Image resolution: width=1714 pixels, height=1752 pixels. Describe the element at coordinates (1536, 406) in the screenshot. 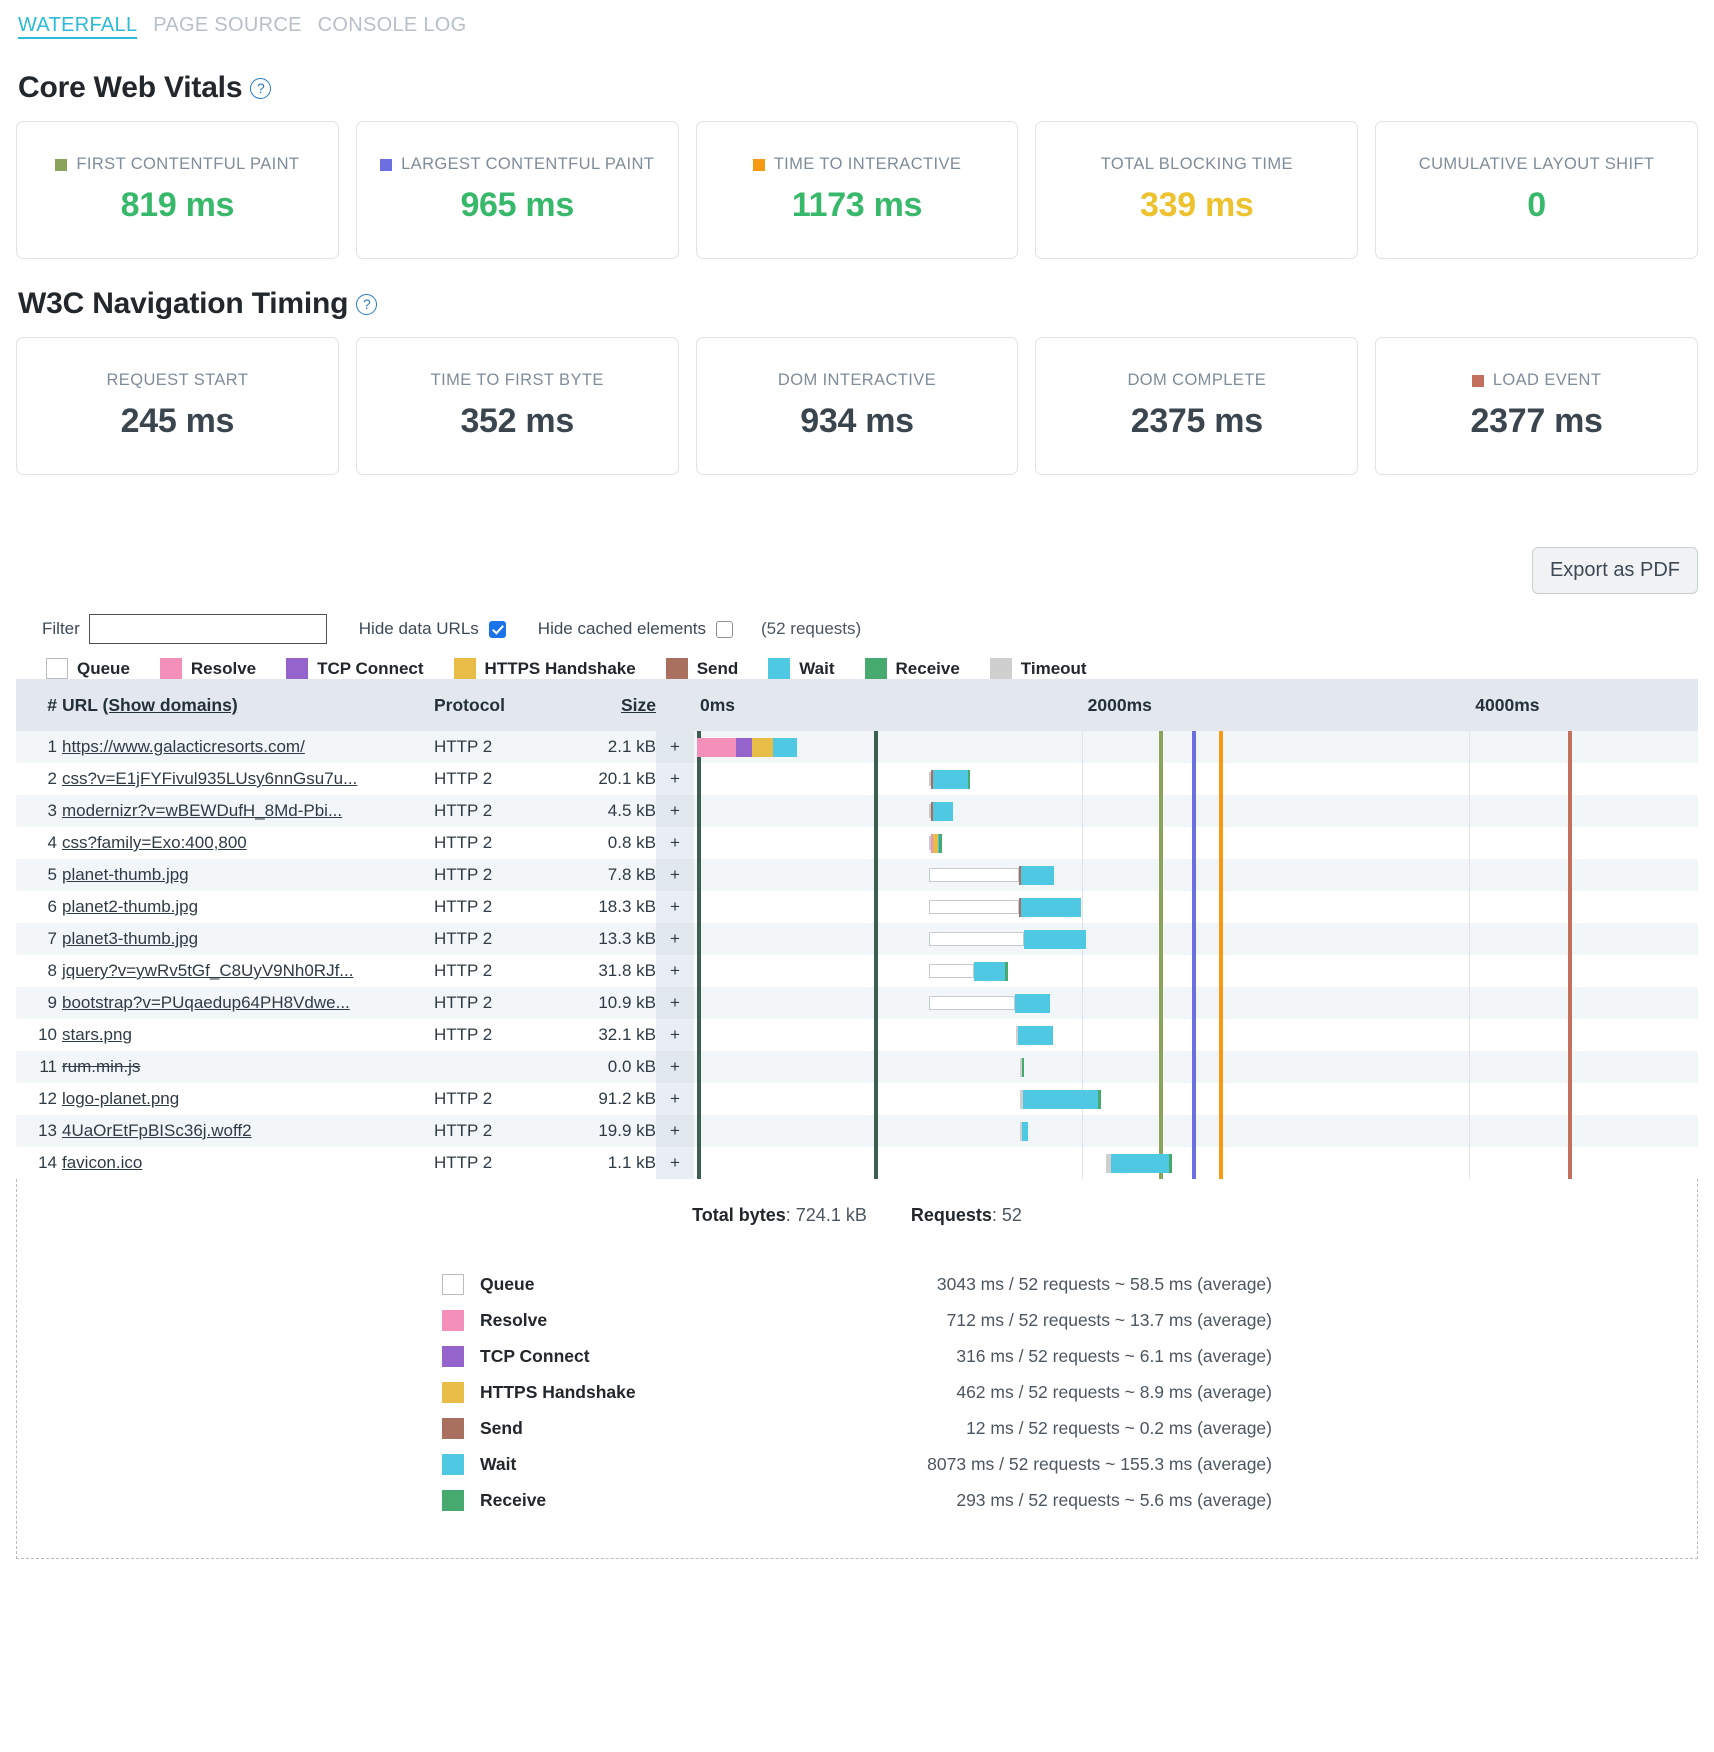

I see `metric-card: LOAD EVENT 2377 ms` at that location.